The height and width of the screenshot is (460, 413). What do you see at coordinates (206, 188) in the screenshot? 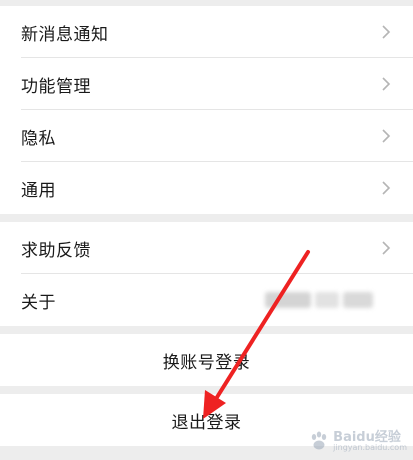
I see `settings-item-general: 通用` at bounding box center [206, 188].